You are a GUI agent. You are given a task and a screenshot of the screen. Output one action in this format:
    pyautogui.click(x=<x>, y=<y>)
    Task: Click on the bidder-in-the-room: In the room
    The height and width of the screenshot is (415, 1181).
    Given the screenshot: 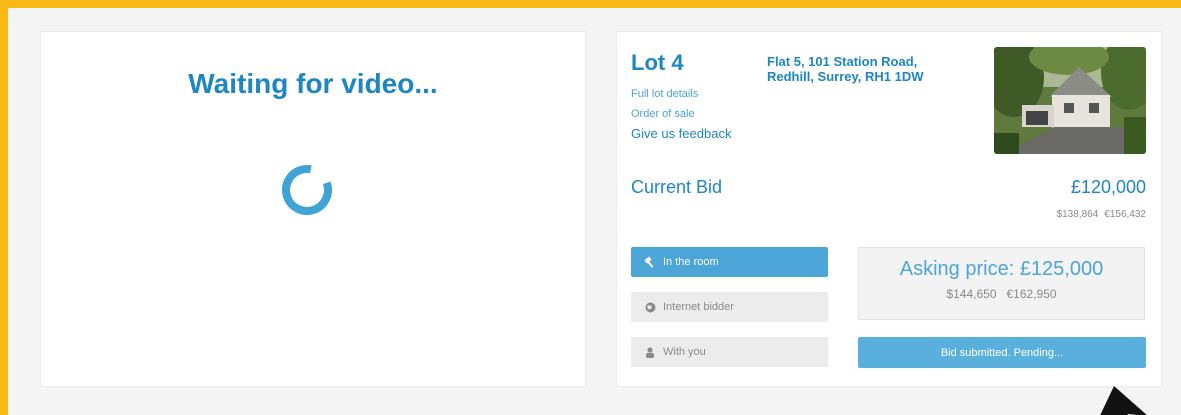 What is the action you would take?
    pyautogui.click(x=729, y=262)
    